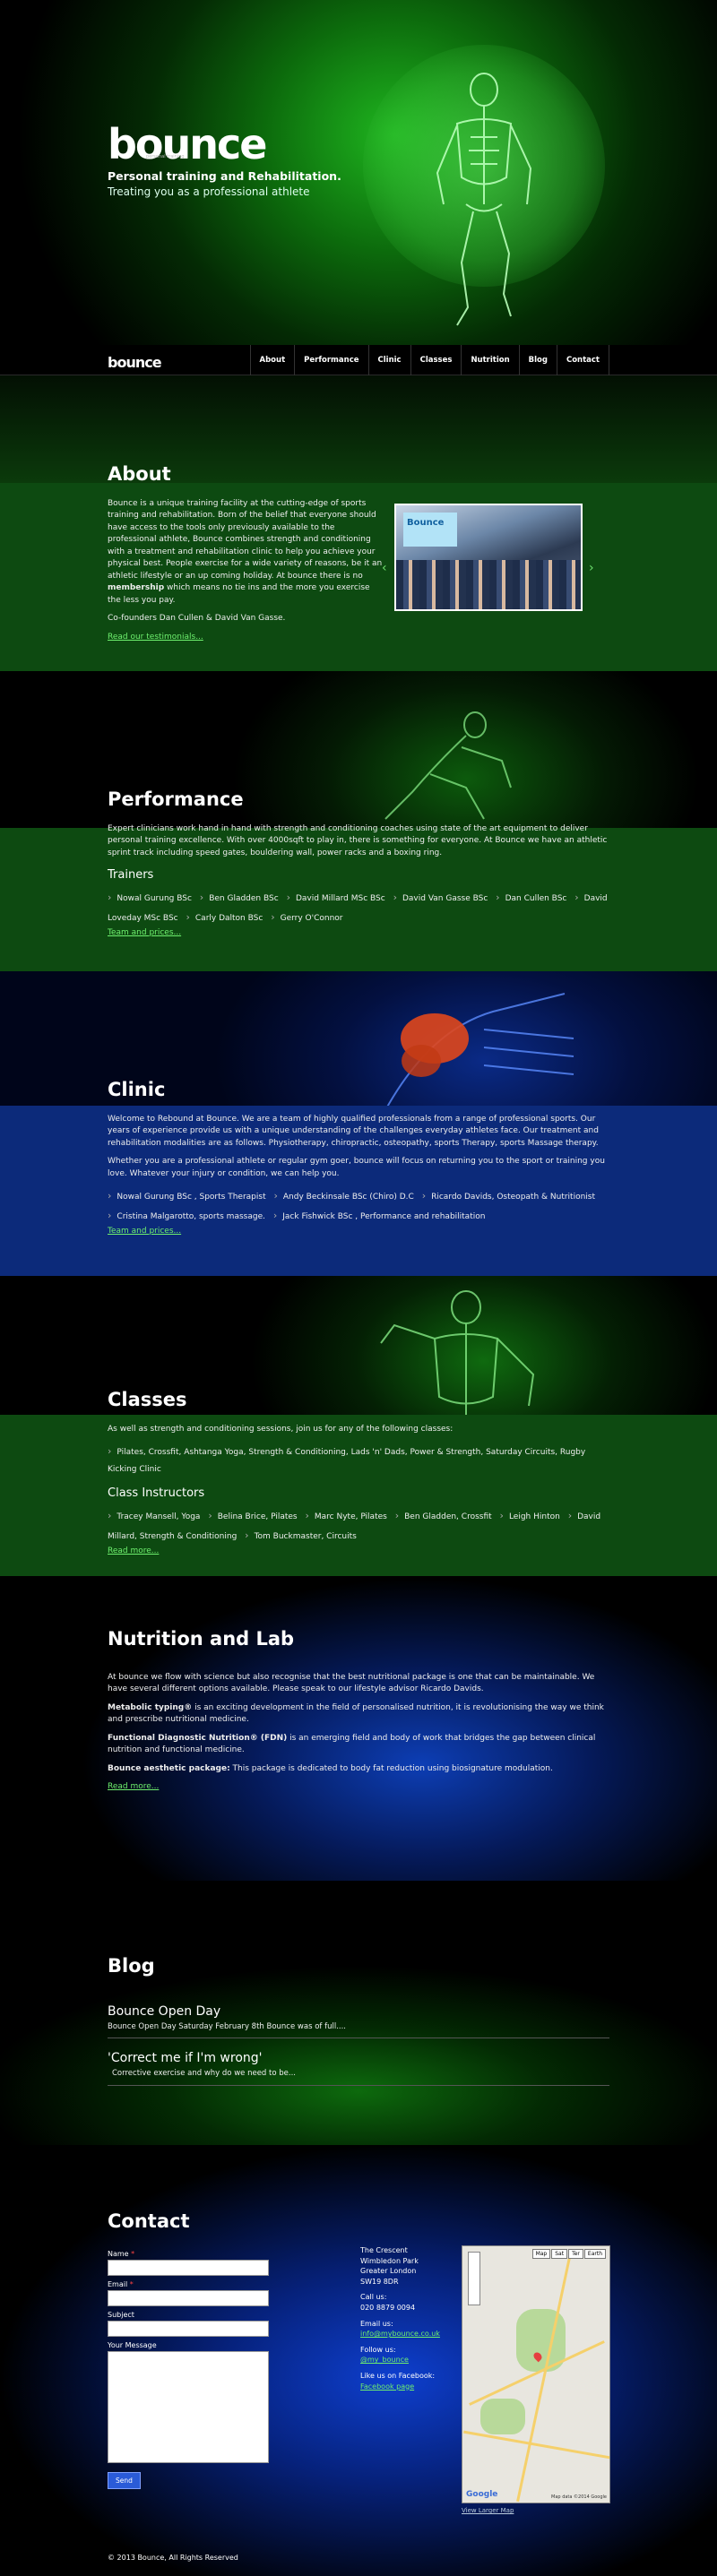 The height and width of the screenshot is (2576, 717). Describe the element at coordinates (131, 875) in the screenshot. I see `trainers-heading: Trainers` at that location.